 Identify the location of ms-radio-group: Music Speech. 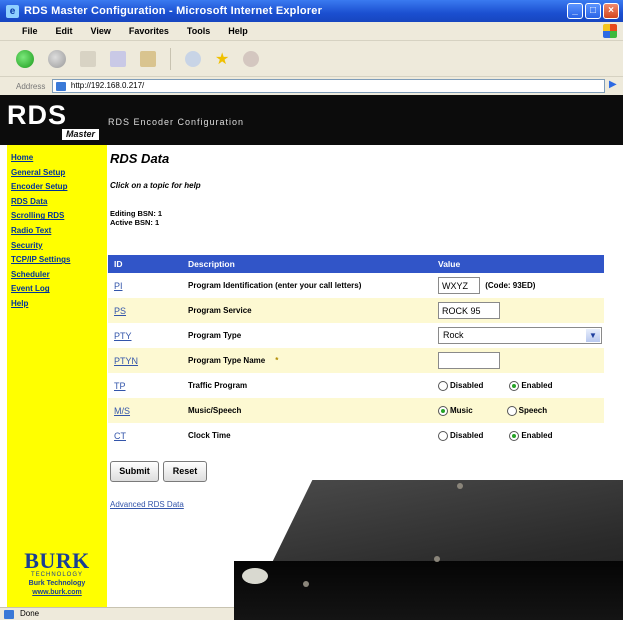
(521, 410).